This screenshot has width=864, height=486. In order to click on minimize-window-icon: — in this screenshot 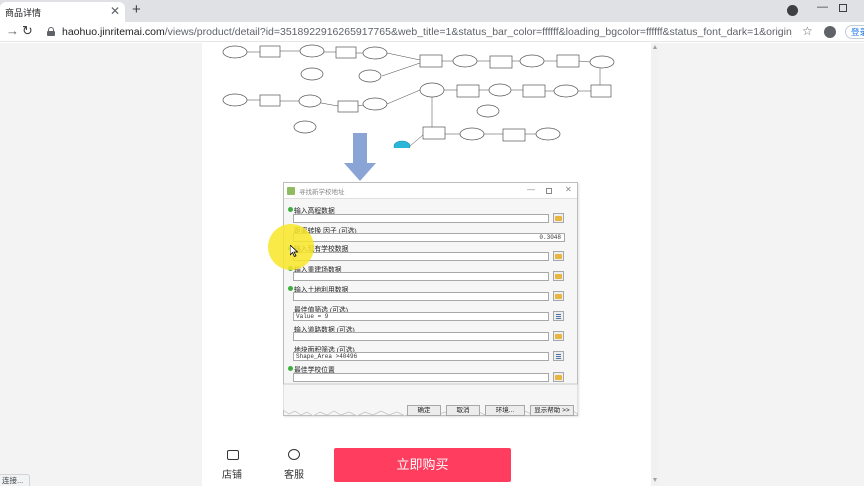, I will do `click(822, 7)`.